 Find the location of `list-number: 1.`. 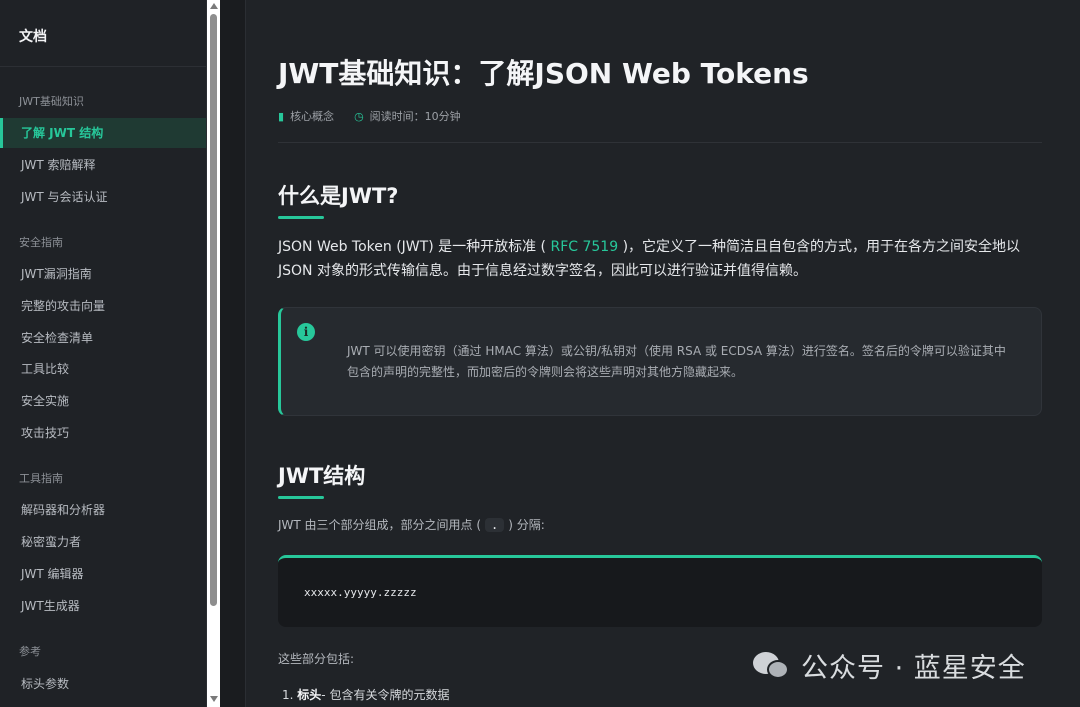

list-number: 1. is located at coordinates (288, 695).